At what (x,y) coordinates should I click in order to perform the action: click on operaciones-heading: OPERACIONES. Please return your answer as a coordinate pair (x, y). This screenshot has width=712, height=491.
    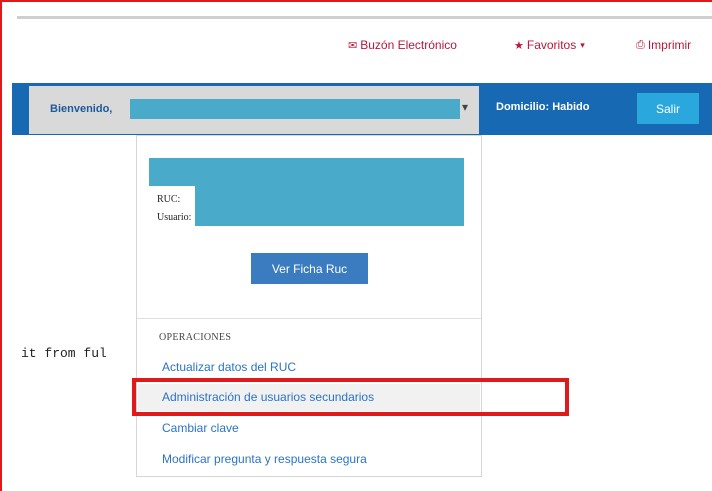
    Looking at the image, I should click on (195, 337).